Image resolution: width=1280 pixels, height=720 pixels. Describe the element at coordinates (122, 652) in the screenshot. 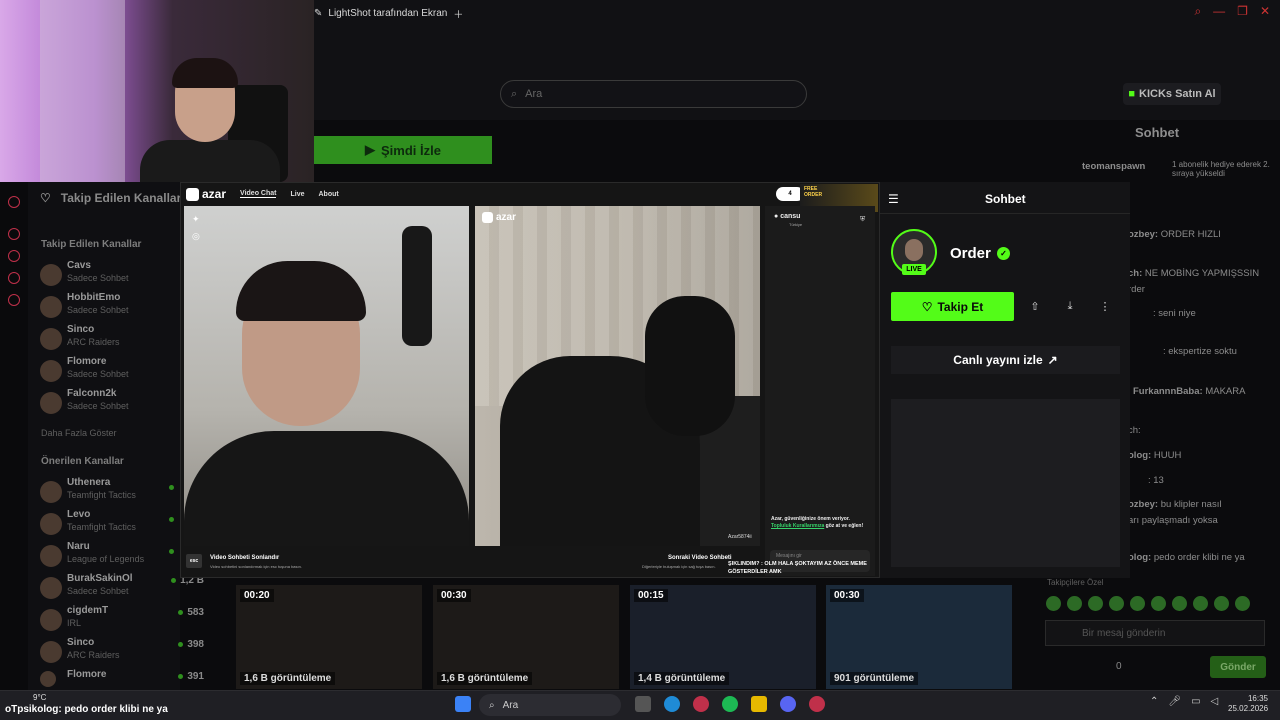

I see `sidebar-channel-sinco-rec: Sinco ARC Raiders 398` at that location.